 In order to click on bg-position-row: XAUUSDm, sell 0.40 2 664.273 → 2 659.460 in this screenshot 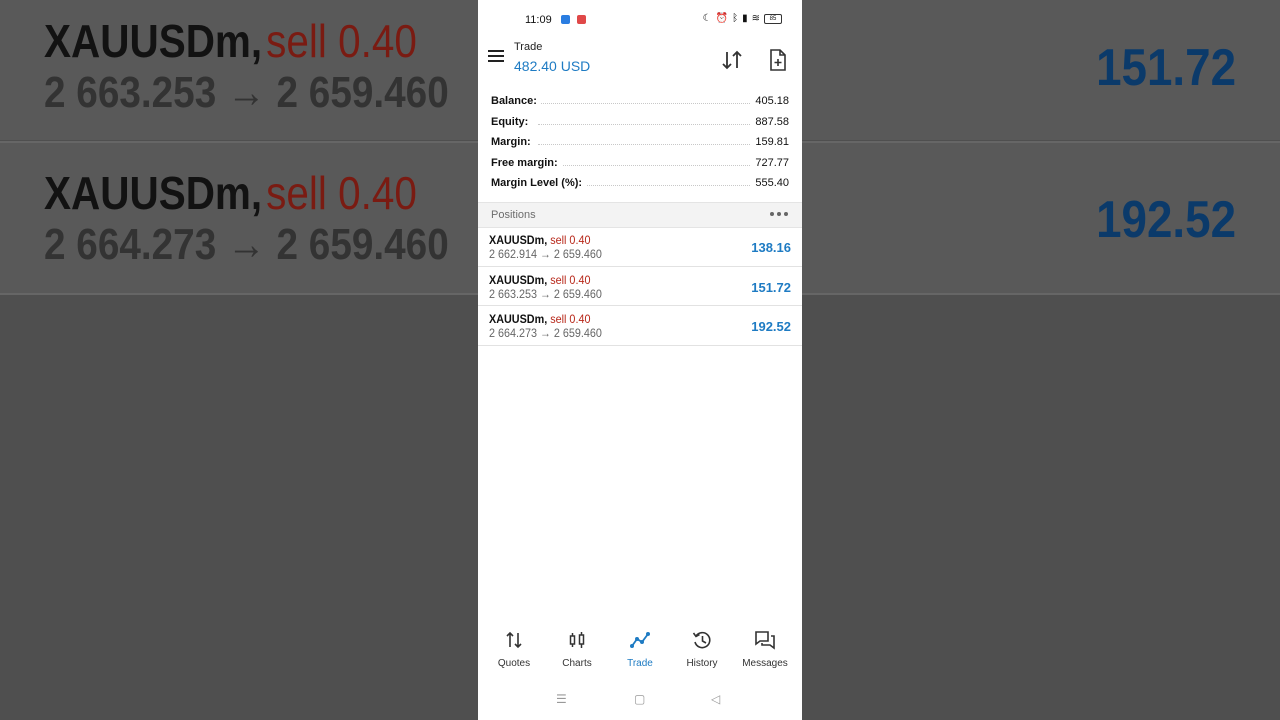, I will do `click(246, 217)`.